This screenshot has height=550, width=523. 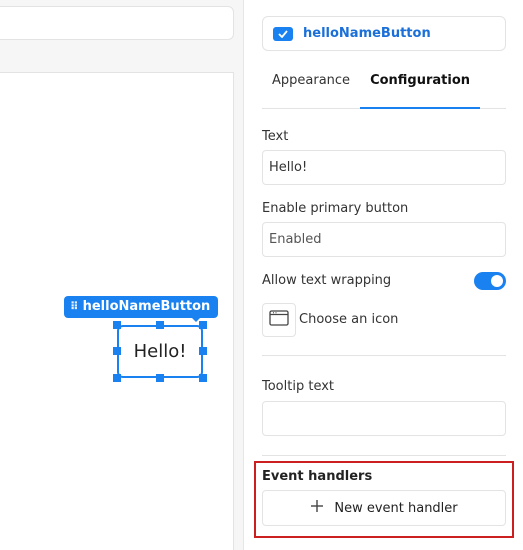 I want to click on text-field-label: Text, so click(x=275, y=136).